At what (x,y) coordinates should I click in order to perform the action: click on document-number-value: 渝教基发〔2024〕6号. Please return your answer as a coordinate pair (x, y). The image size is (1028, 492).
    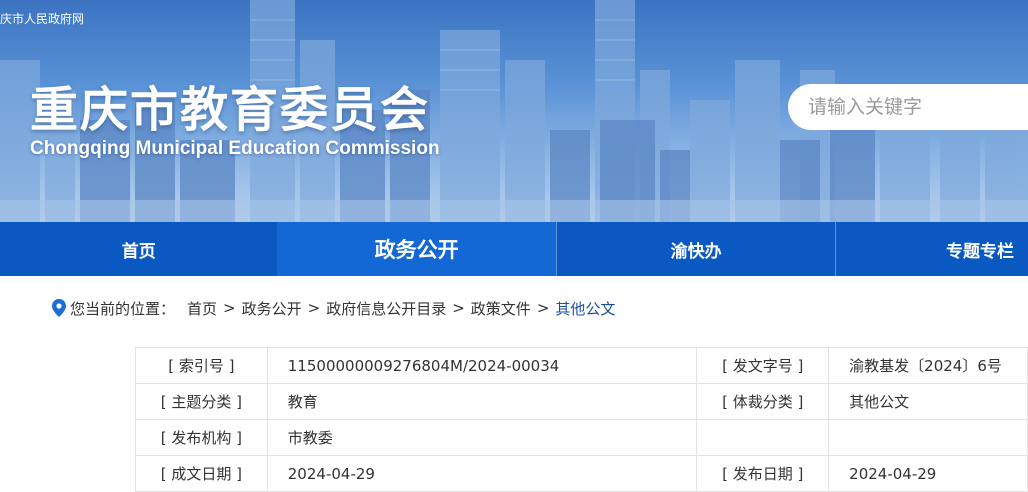
    Looking at the image, I should click on (928, 365).